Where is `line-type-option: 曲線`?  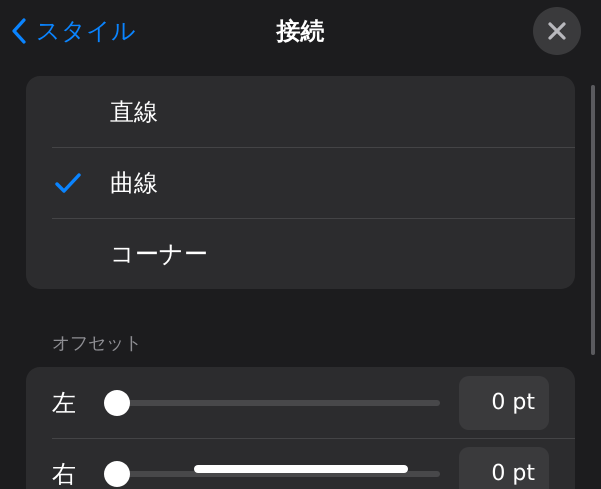
line-type-option: 曲線 is located at coordinates (300, 182).